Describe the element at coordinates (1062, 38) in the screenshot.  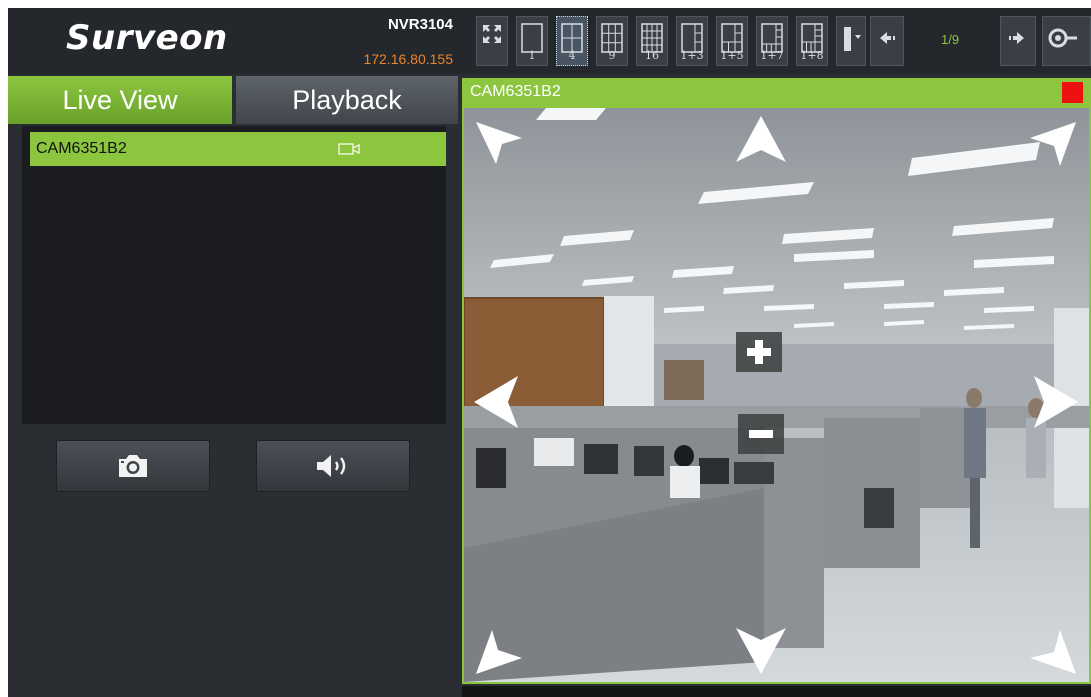
I see `eye-icon` at that location.